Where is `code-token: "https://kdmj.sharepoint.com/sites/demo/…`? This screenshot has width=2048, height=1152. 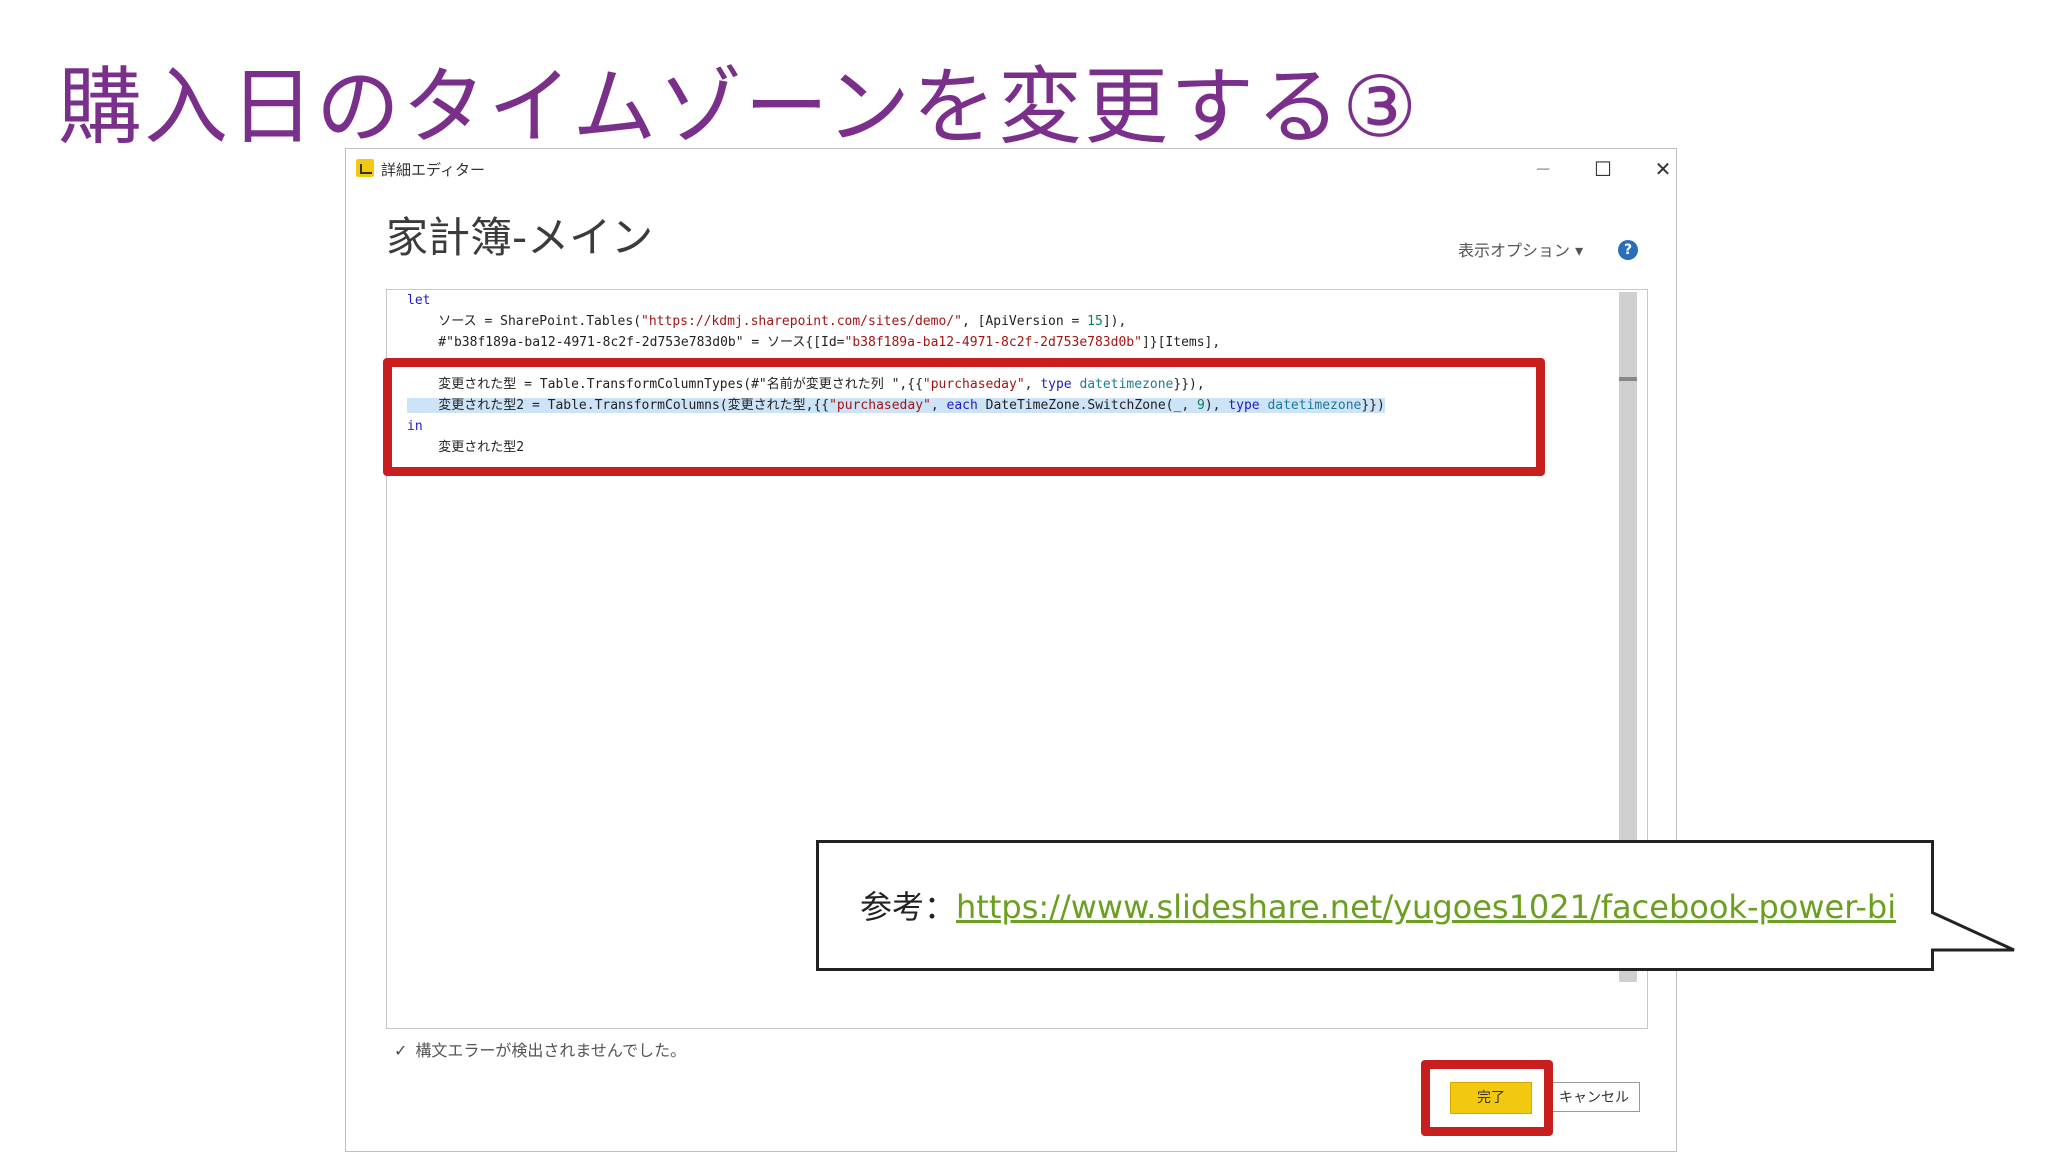 code-token: "https://kdmj.sharepoint.com/sites/demo/… is located at coordinates (801, 321).